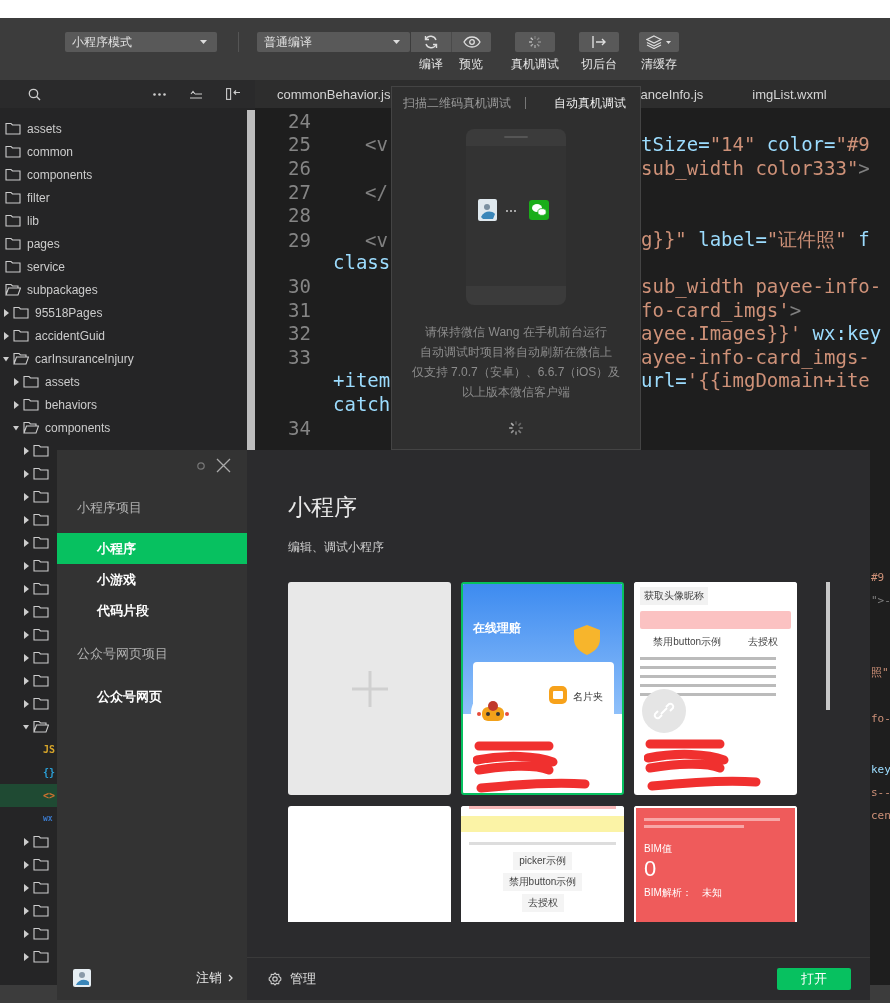  I want to click on line-number: 26, so click(299, 168).